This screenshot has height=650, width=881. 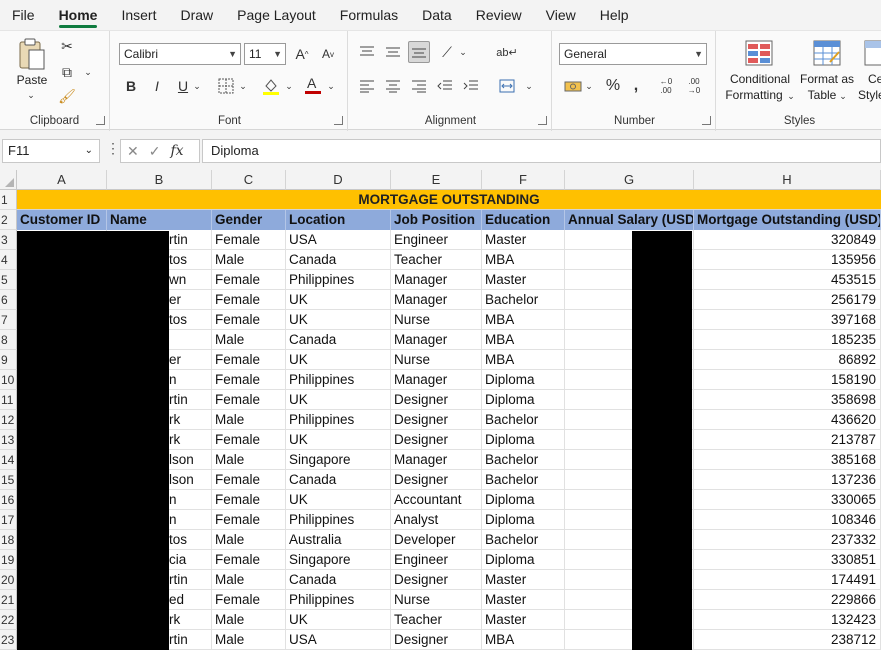 What do you see at coordinates (313, 85) in the screenshot?
I see `font-color-icon: A` at bounding box center [313, 85].